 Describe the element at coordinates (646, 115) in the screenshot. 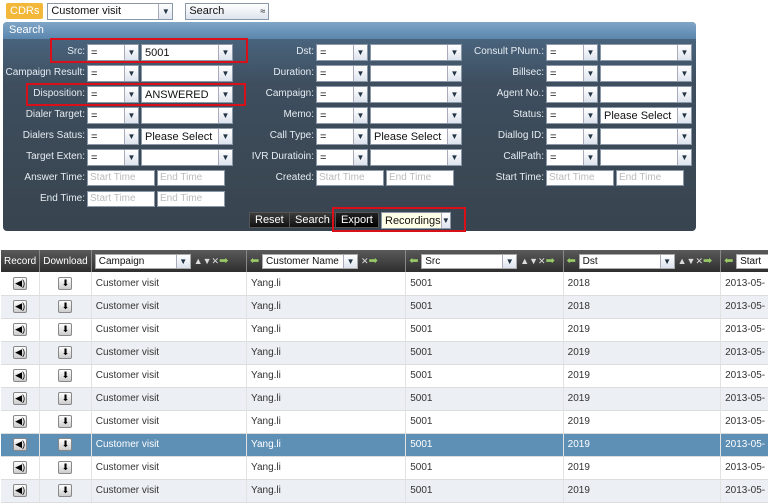

I see `status-value-select: Please Select ▼` at that location.